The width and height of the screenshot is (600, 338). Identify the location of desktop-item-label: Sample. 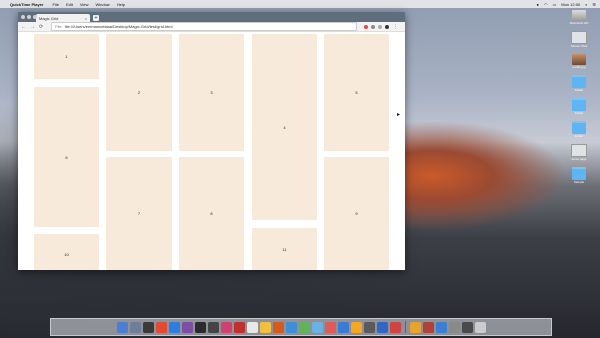
(579, 182).